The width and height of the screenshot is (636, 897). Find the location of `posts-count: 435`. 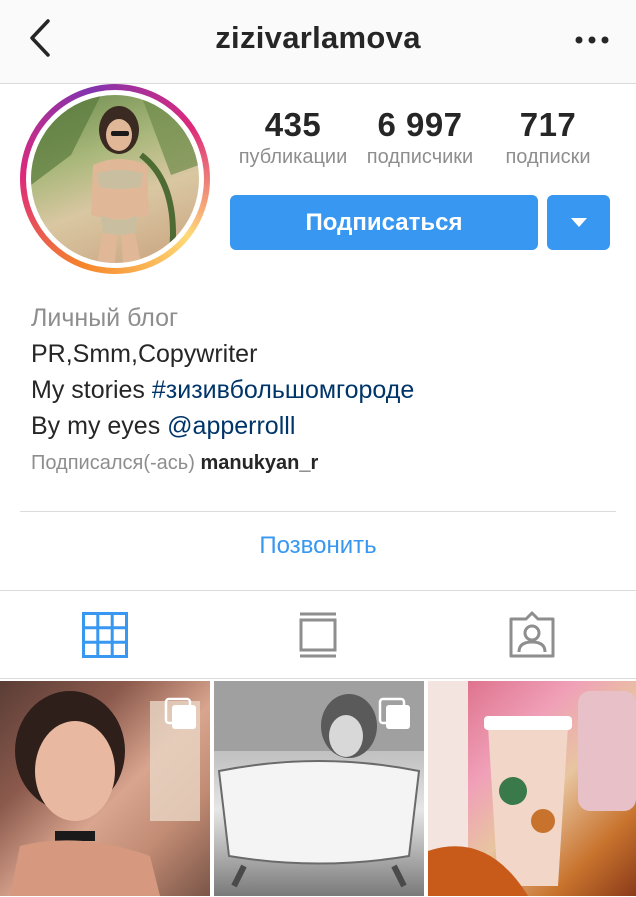

posts-count: 435 is located at coordinates (293, 124).